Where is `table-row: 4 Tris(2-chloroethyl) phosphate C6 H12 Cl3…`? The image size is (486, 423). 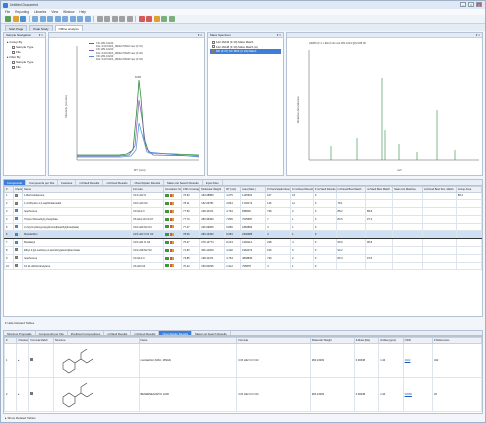 table-row: 4 Tris(2-chloroethyl) phosphate C6 H12 Cl3… is located at coordinates (243, 219).